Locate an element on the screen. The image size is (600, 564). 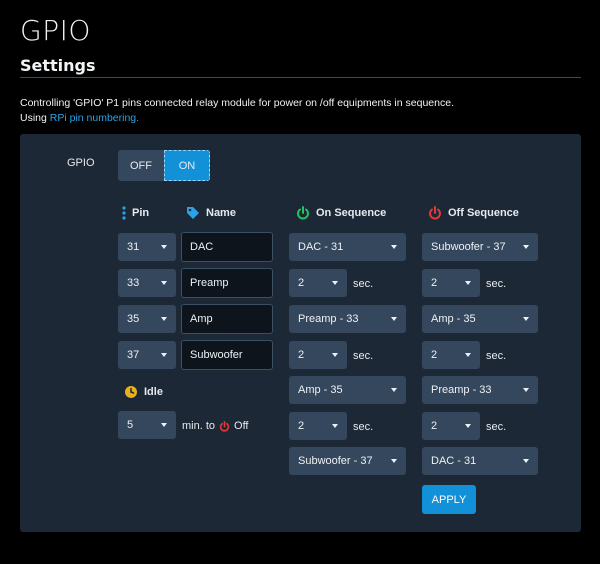
gpio-off-button: OFF is located at coordinates (141, 165).